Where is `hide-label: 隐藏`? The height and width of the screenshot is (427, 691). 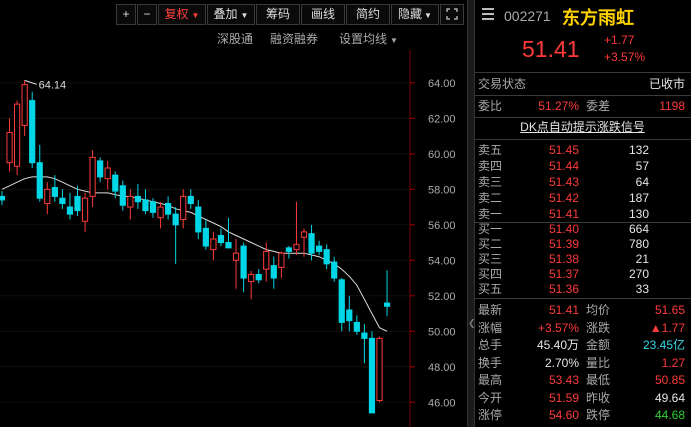 hide-label: 隐藏 is located at coordinates (410, 14).